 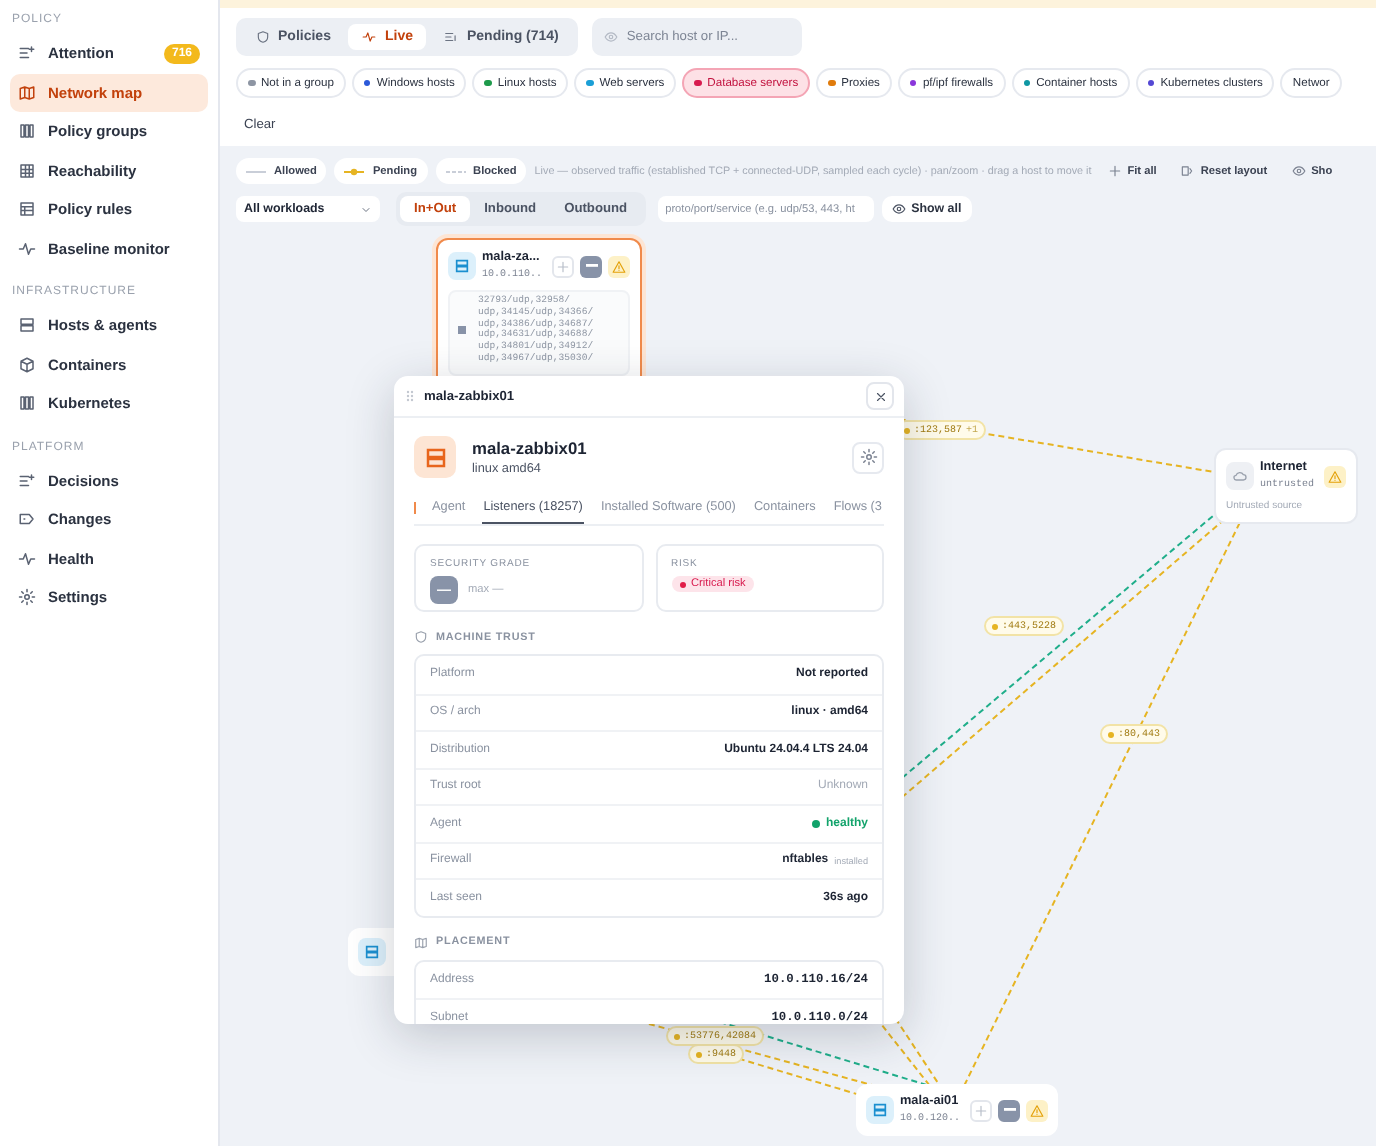 I want to click on cloud-icon, so click(x=1240, y=476).